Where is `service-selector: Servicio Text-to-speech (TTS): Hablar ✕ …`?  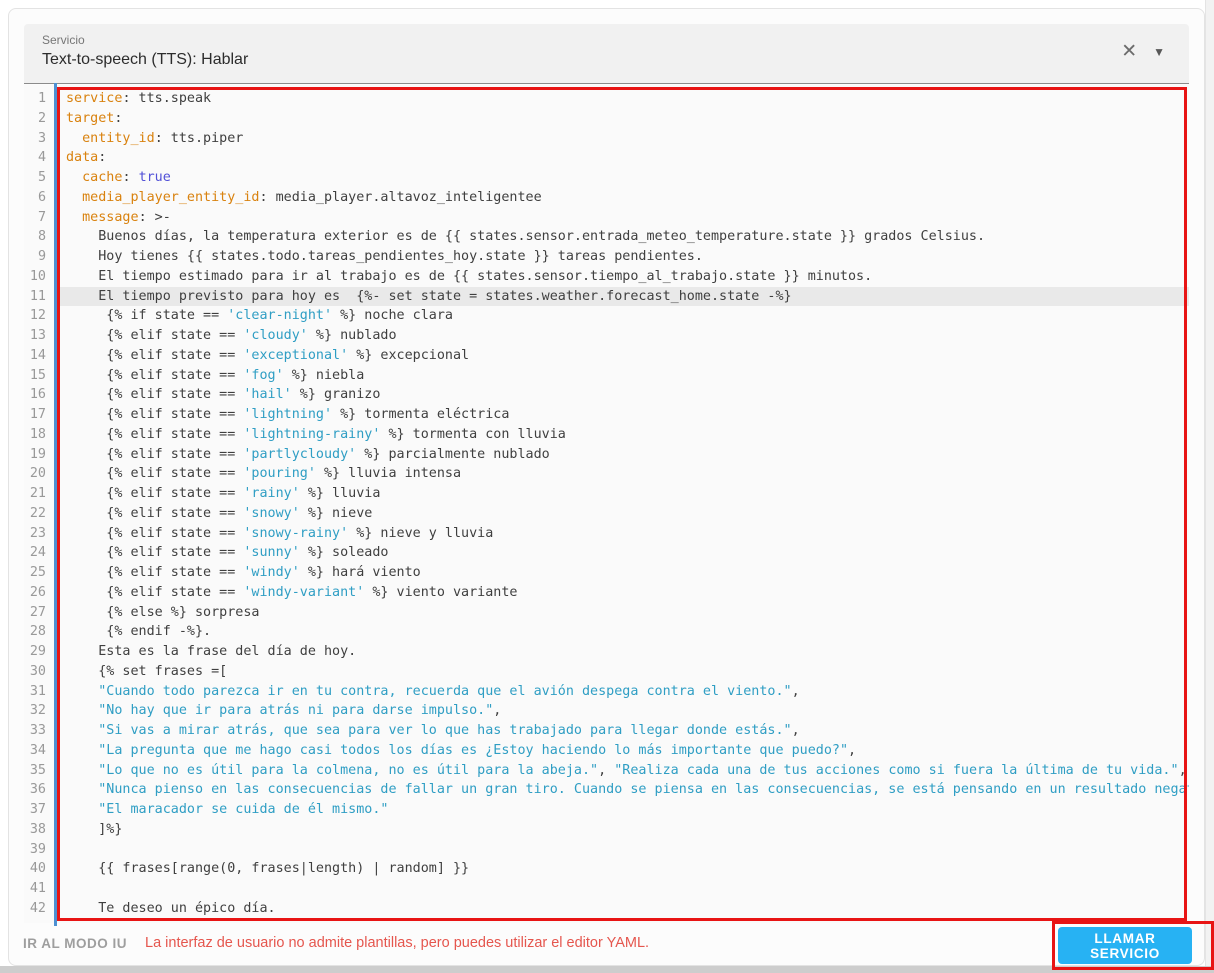
service-selector: Servicio Text-to-speech (TTS): Hablar ✕ … is located at coordinates (606, 54).